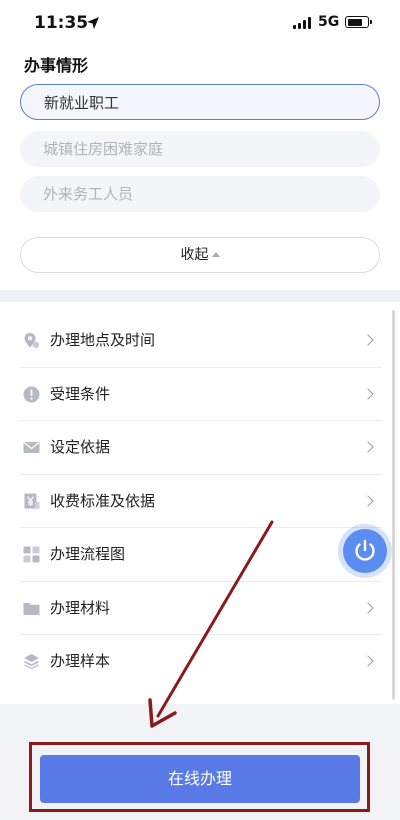 Image resolution: width=400 pixels, height=820 pixels. Describe the element at coordinates (393, 505) in the screenshot. I see `scrollbar` at that location.